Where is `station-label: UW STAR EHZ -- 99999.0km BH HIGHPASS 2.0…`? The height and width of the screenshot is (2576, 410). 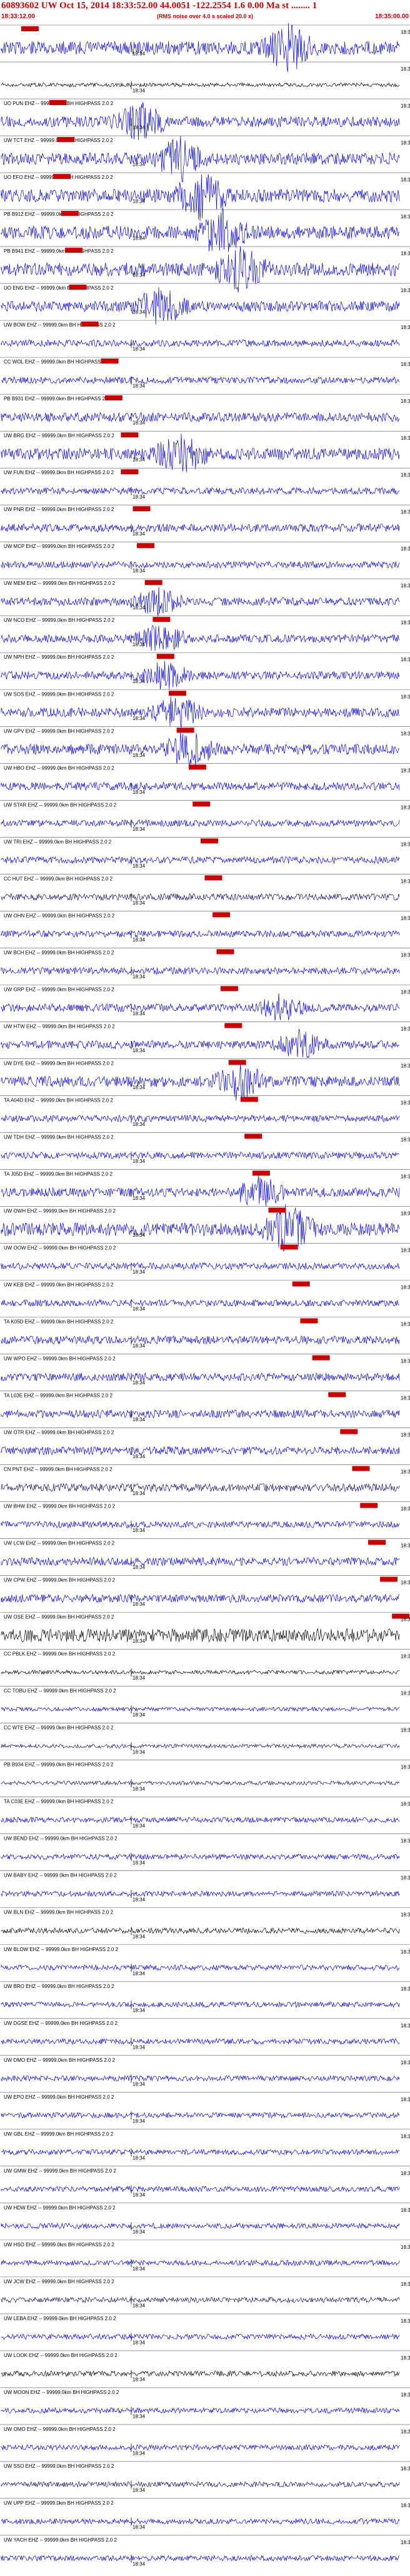
station-label: UW STAR EHZ -- 99999.0km BH HIGHPASS 2.0… is located at coordinates (61, 805).